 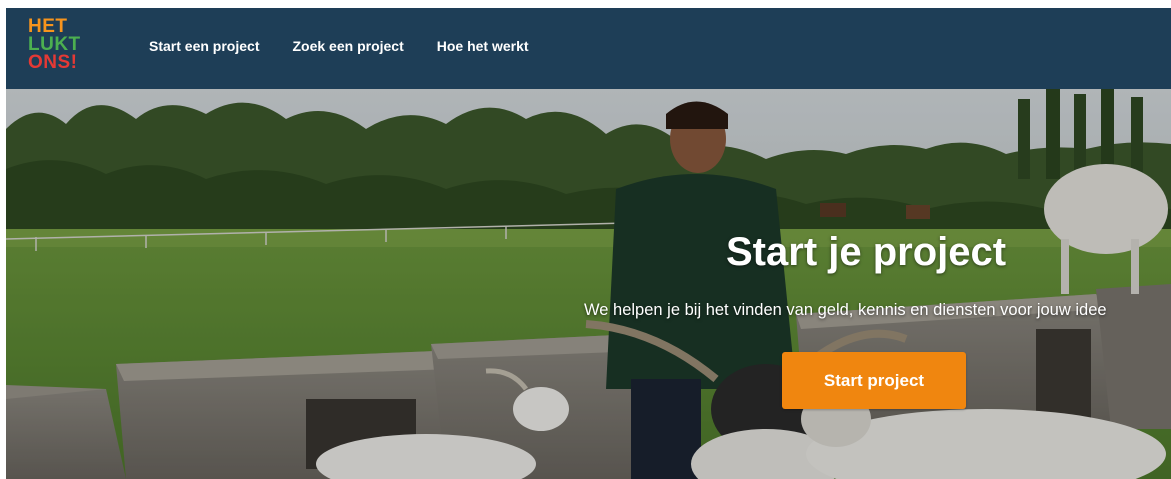 What do you see at coordinates (483, 46) in the screenshot?
I see `nav-link-how-it-works: Hoe het werkt` at bounding box center [483, 46].